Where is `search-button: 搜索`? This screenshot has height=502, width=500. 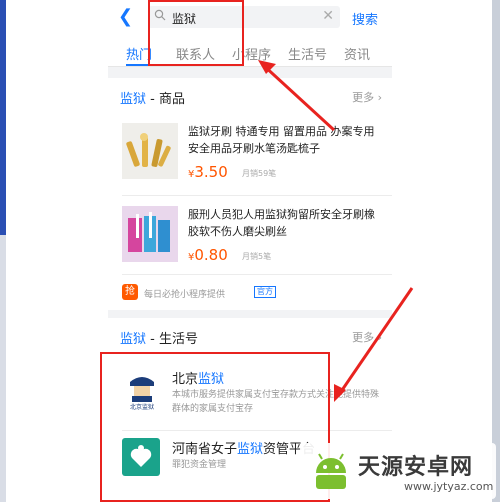 search-button: 搜索 is located at coordinates (365, 18).